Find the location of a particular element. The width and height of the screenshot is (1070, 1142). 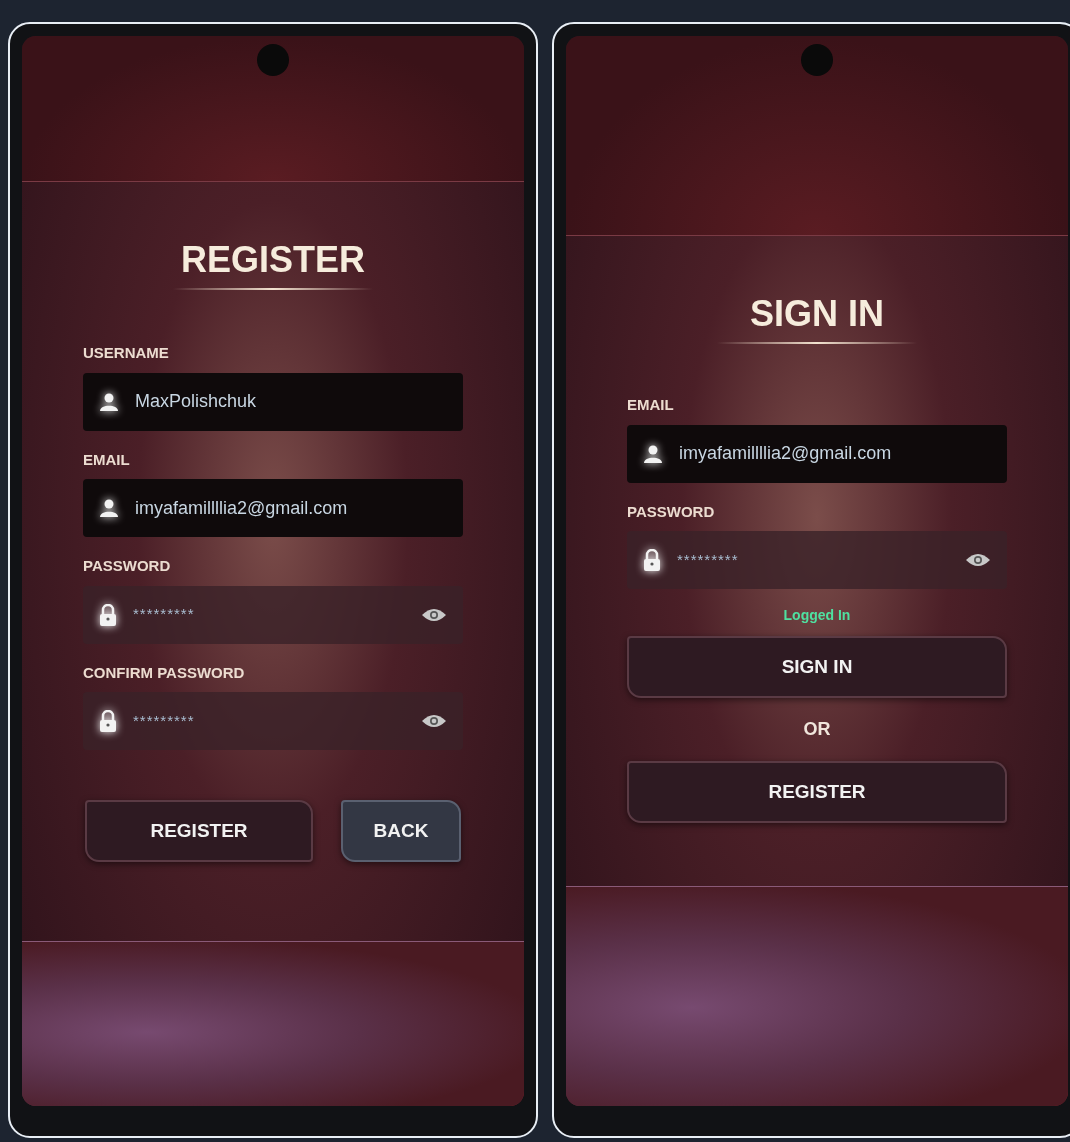

screen-title: SIGN IN is located at coordinates (817, 314).